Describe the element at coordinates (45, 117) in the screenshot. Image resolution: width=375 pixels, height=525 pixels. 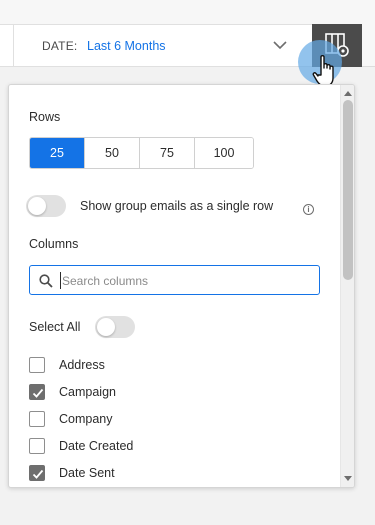
I see `rows-section-title: Rows` at that location.